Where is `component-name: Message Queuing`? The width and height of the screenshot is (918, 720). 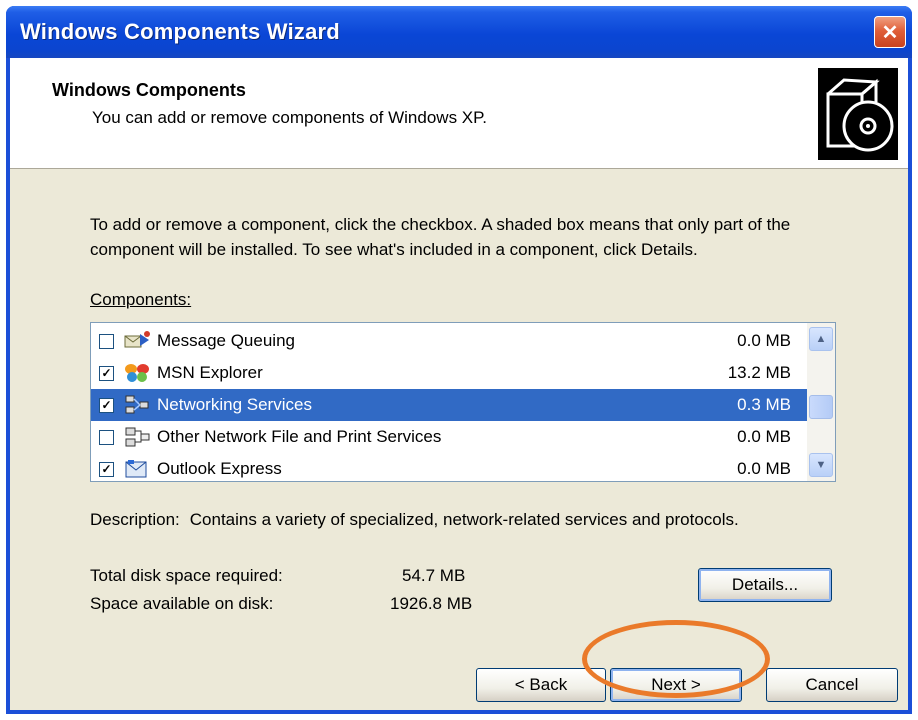
component-name: Message Queuing is located at coordinates (226, 340).